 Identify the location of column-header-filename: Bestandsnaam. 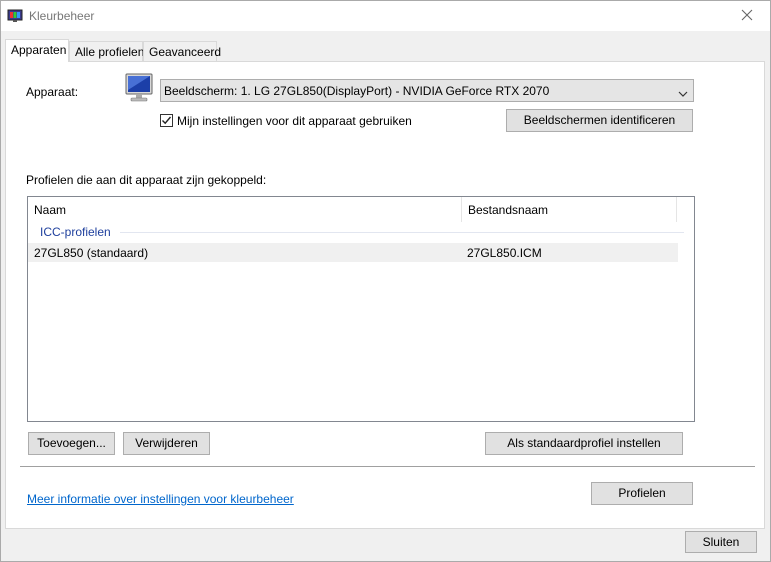
(569, 209).